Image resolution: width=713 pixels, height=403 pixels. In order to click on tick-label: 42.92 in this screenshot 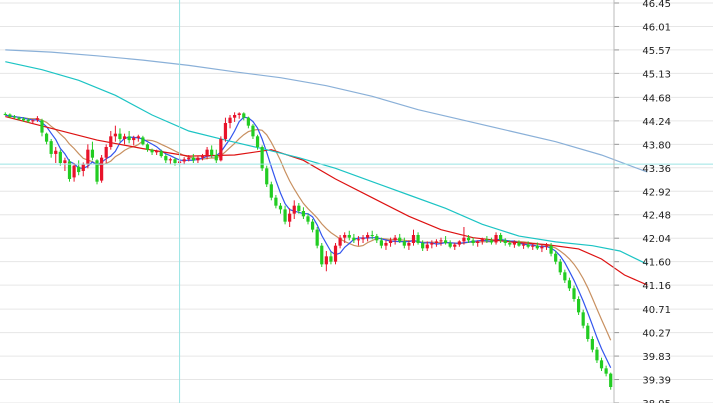, I will do `click(656, 192)`.